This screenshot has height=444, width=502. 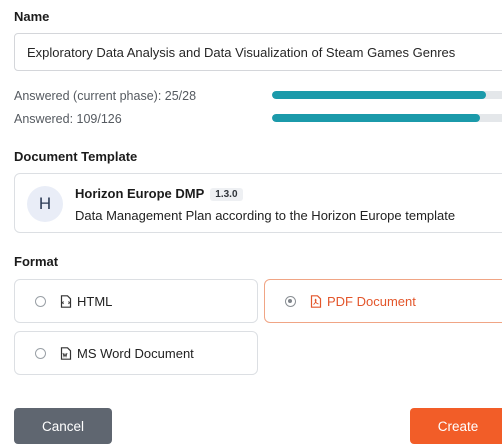 What do you see at coordinates (226, 194) in the screenshot?
I see `template-version-badge: 1.3.0` at bounding box center [226, 194].